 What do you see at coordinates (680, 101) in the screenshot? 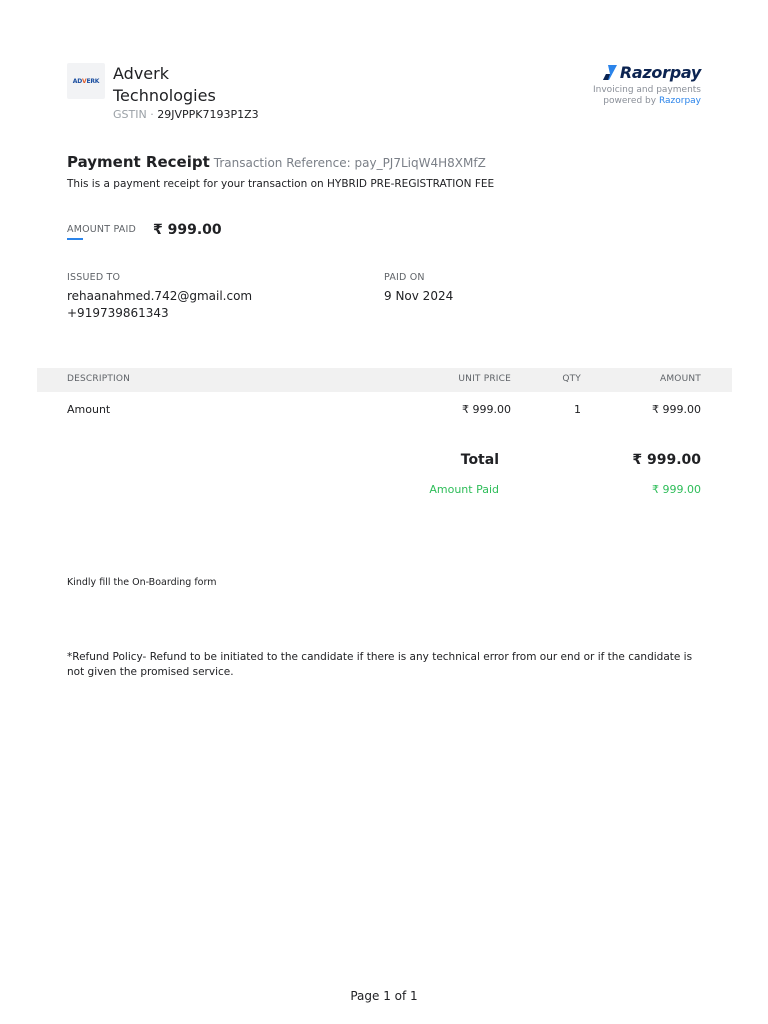
I see `razorpay-link: Razorpay` at bounding box center [680, 101].